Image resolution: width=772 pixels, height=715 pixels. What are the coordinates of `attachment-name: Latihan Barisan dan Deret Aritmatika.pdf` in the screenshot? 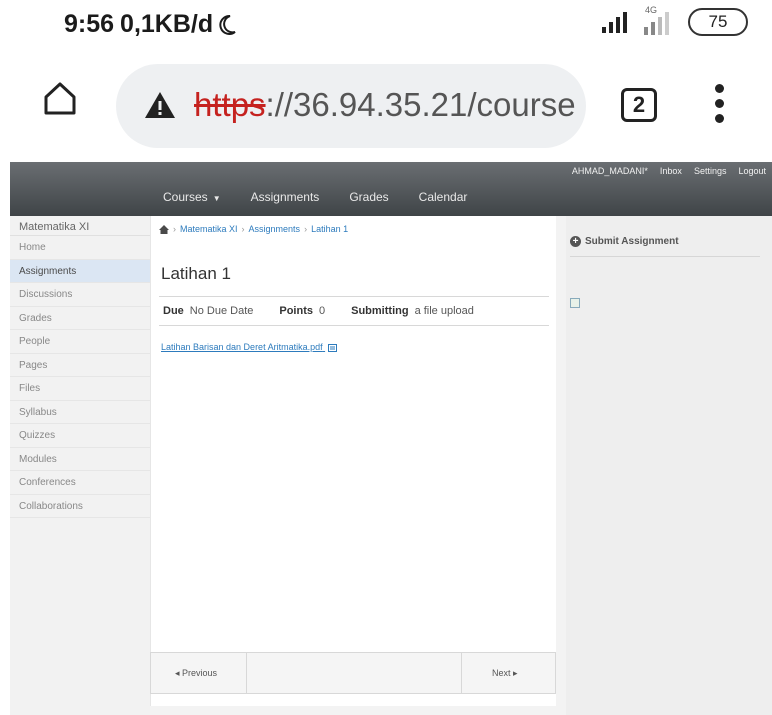 It's located at (242, 347).